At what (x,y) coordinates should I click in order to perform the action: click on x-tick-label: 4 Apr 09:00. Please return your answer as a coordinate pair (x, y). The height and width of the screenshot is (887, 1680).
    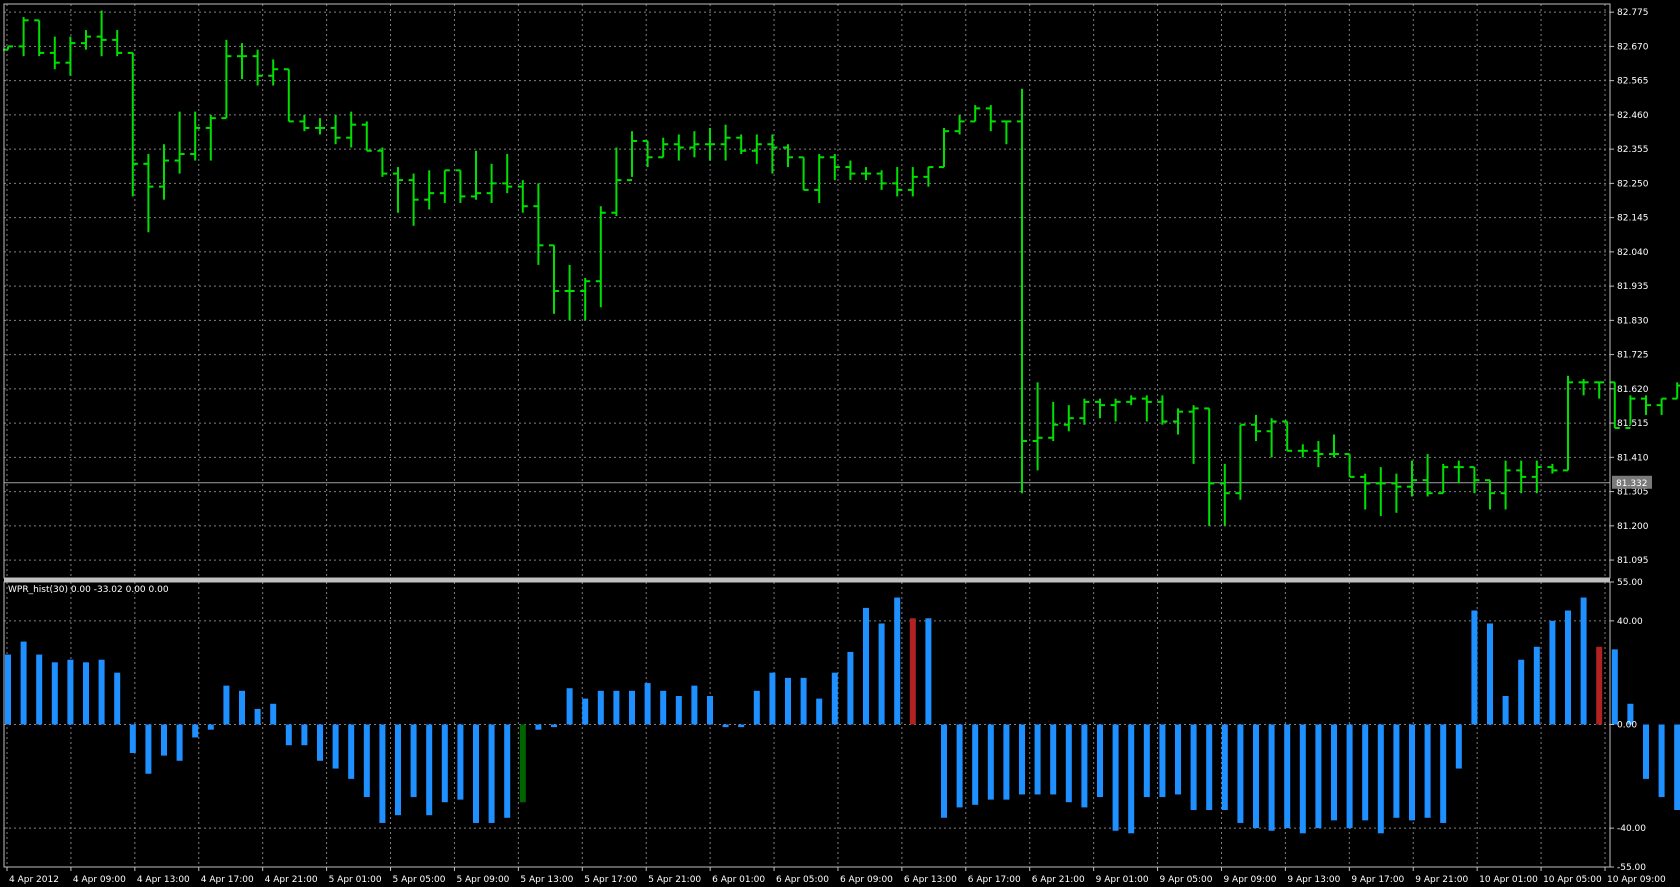
    Looking at the image, I should click on (99, 880).